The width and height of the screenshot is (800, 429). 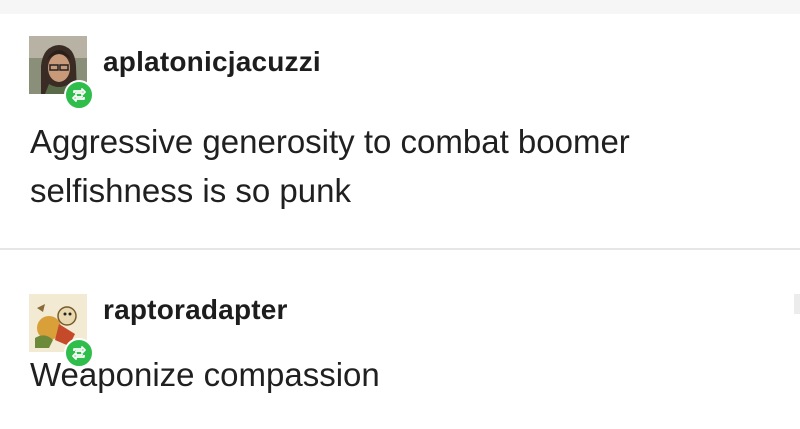 I want to click on post-text: Weaponize compassion, so click(x=400, y=374).